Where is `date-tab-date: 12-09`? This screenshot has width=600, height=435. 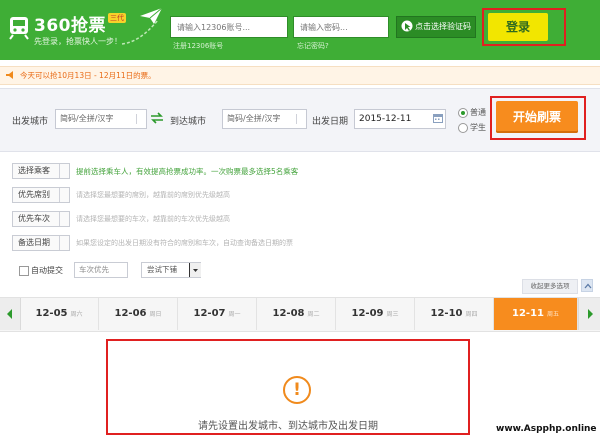
date-tab-date: 12-09 is located at coordinates (367, 313).